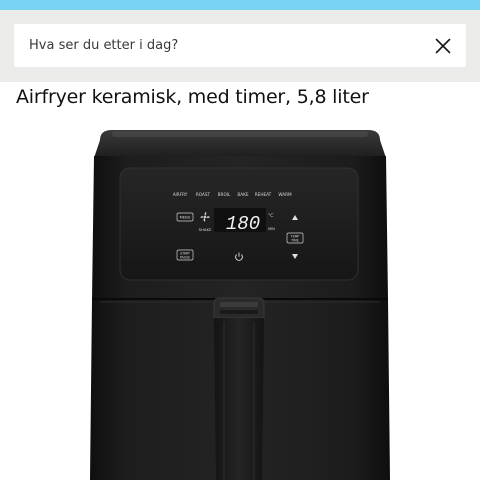 The height and width of the screenshot is (480, 480). Describe the element at coordinates (205, 229) in the screenshot. I see `shake-label: SHAKE` at that location.